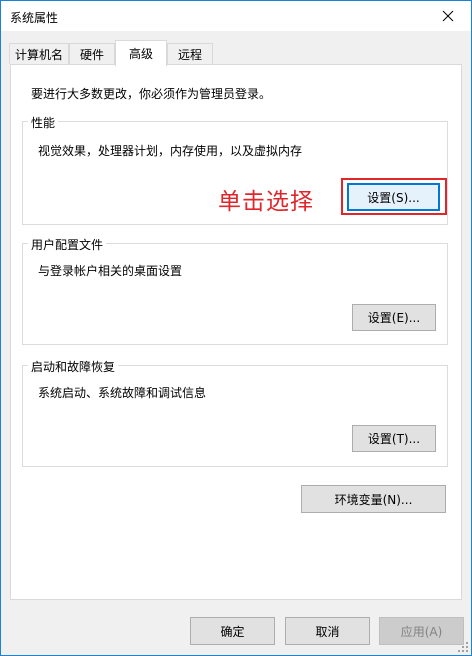  I want to click on tab-remote: 远程, so click(190, 53).